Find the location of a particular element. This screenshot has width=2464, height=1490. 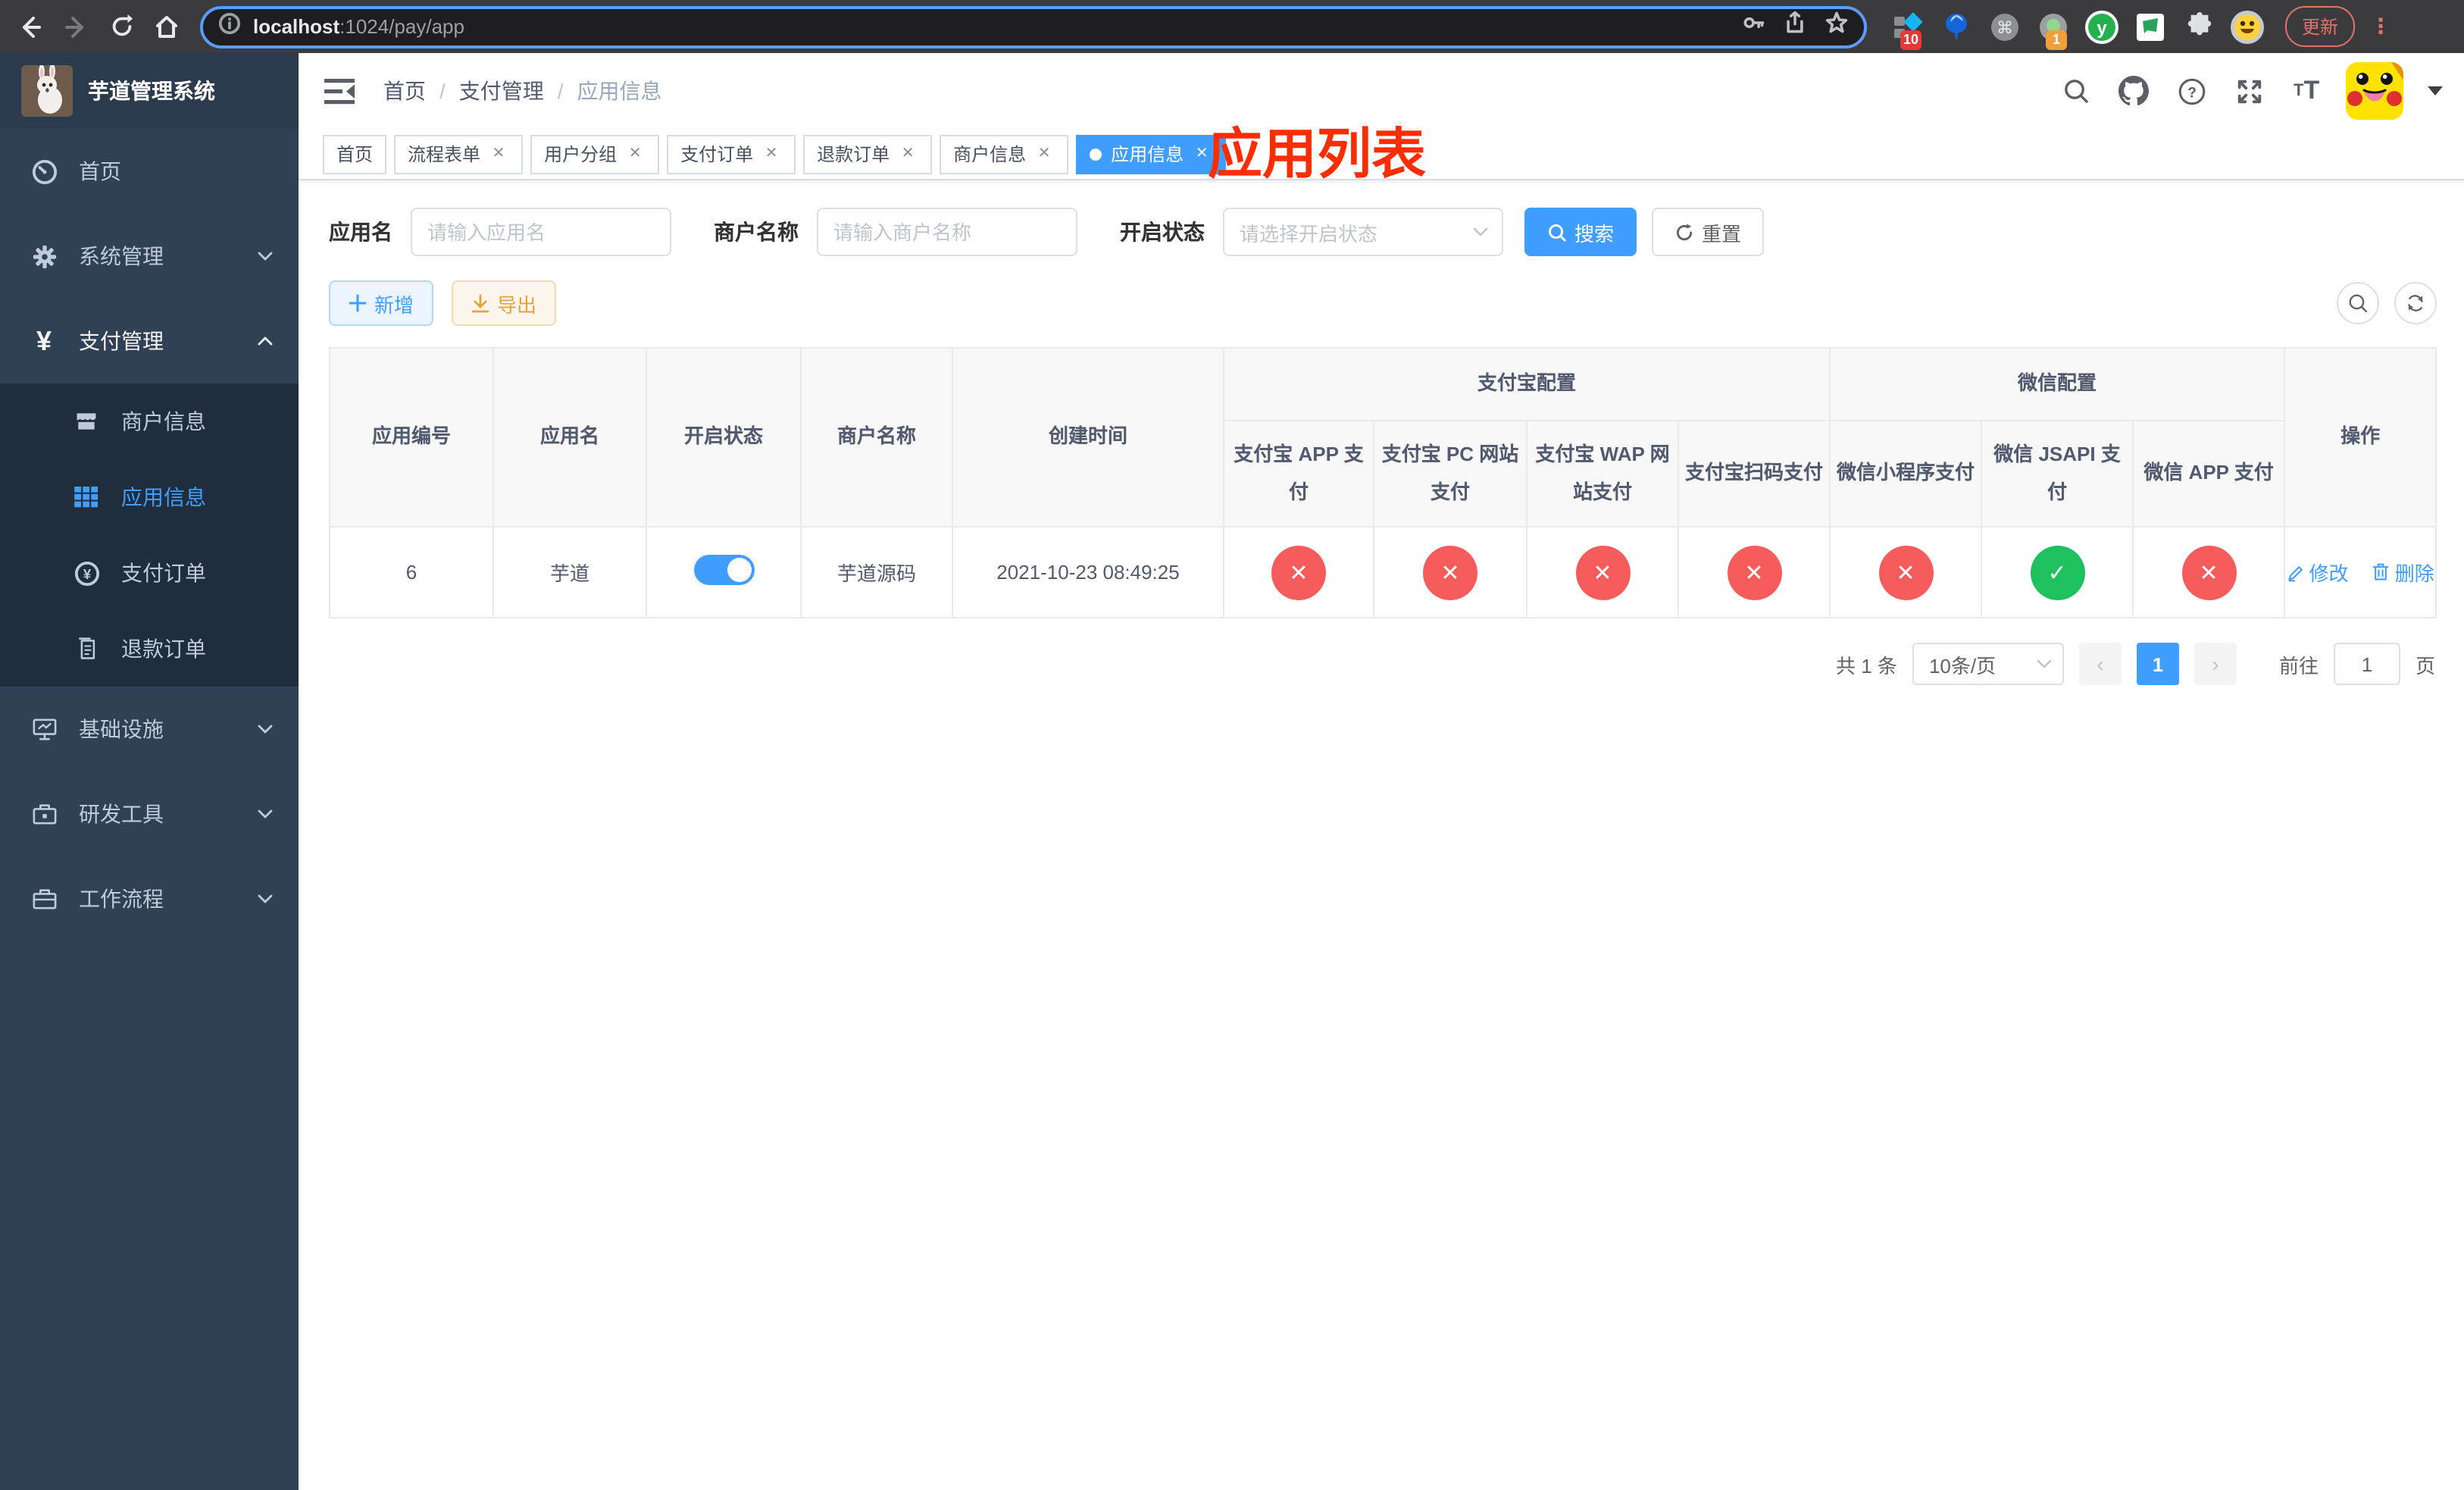

tag-merchant-info: 商户信息 is located at coordinates (1004, 154).